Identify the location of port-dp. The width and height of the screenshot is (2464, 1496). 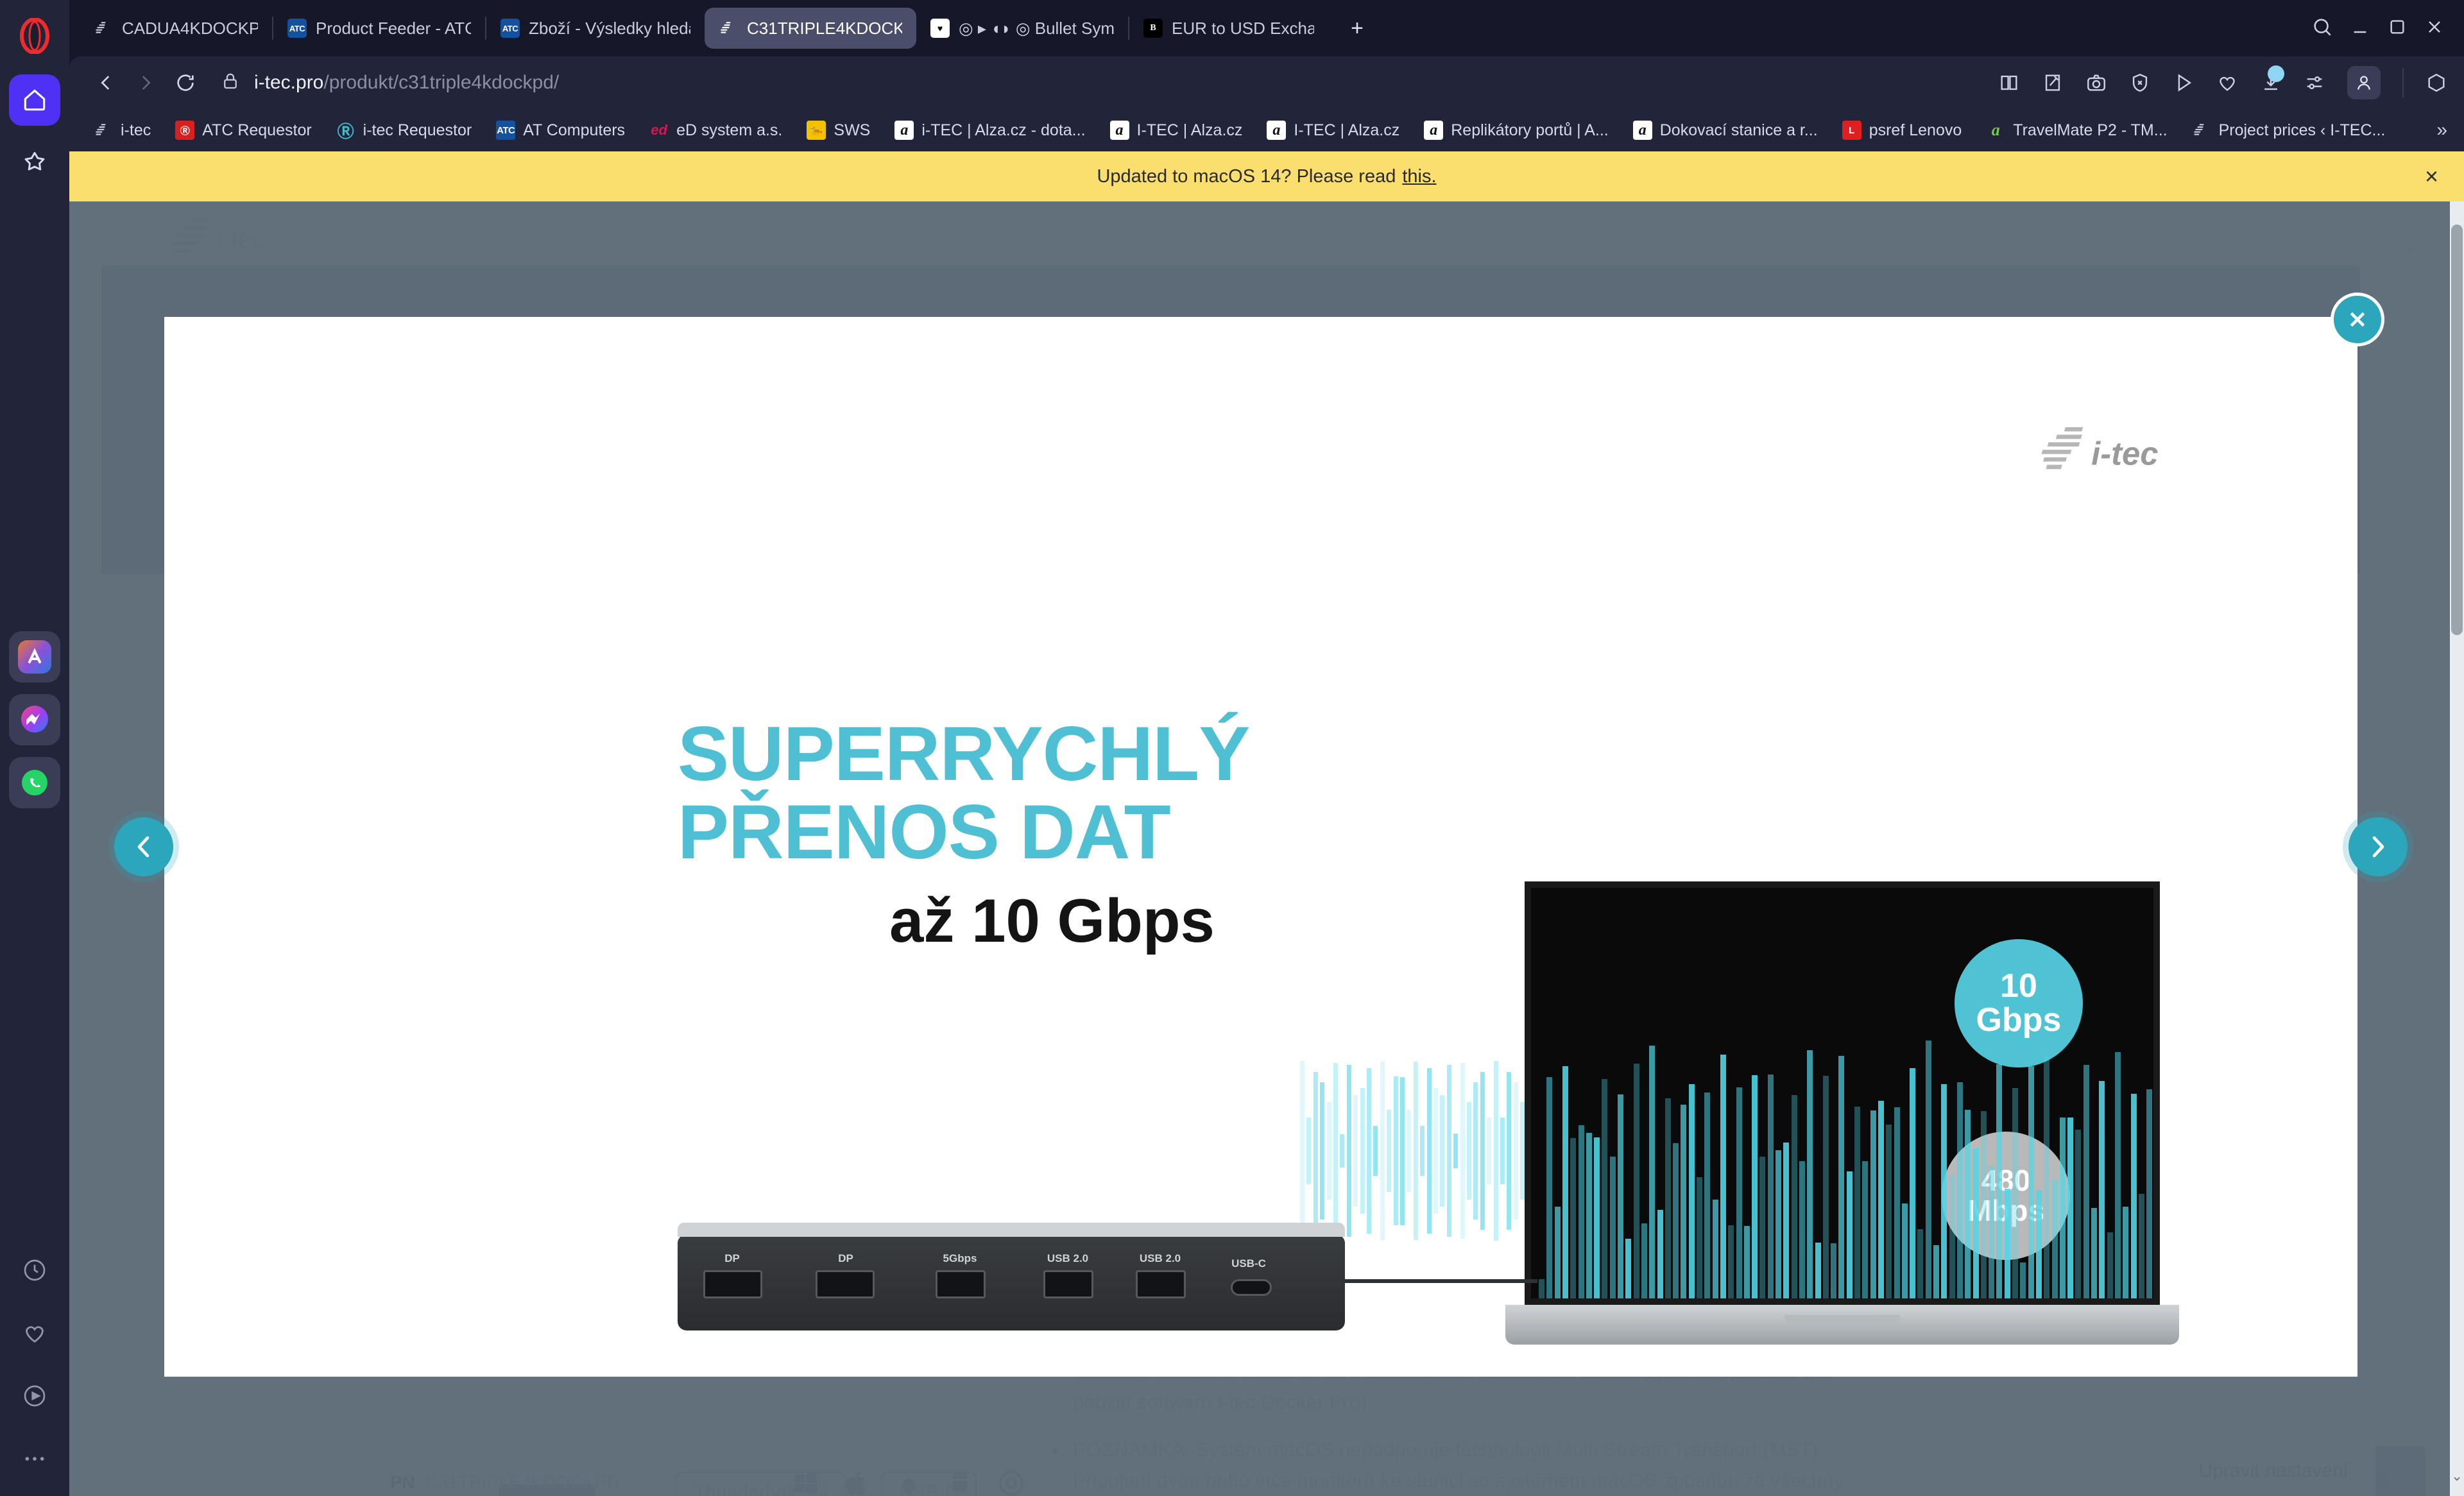
(733, 1284).